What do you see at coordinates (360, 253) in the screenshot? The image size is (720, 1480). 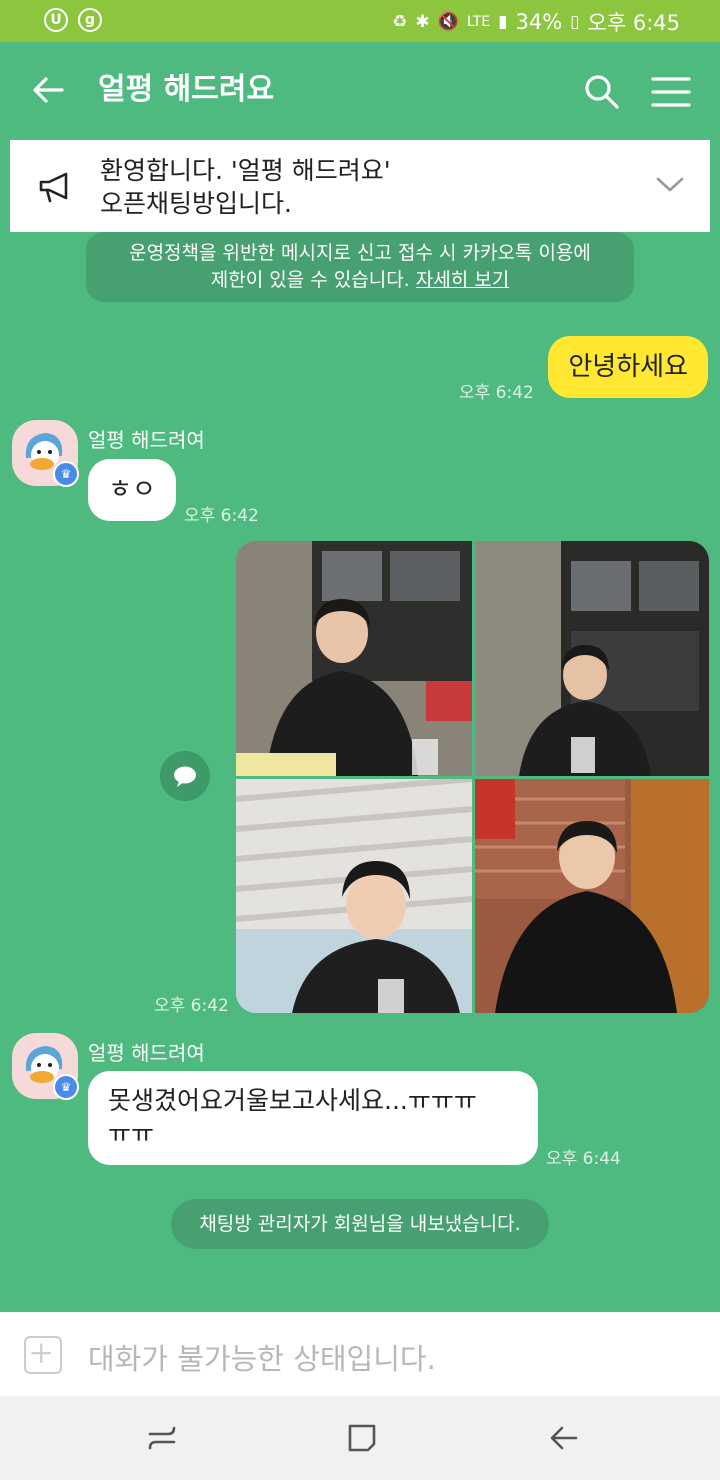 I see `policy-line-1: 운영정책을 위반한 메시지로 신고 접수 시 카카오톡 이용에` at bounding box center [360, 253].